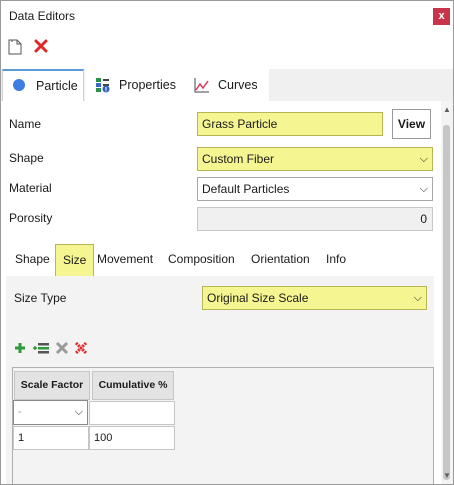 This screenshot has height=485, width=454. What do you see at coordinates (441, 16) in the screenshot?
I see `close-button: x` at bounding box center [441, 16].